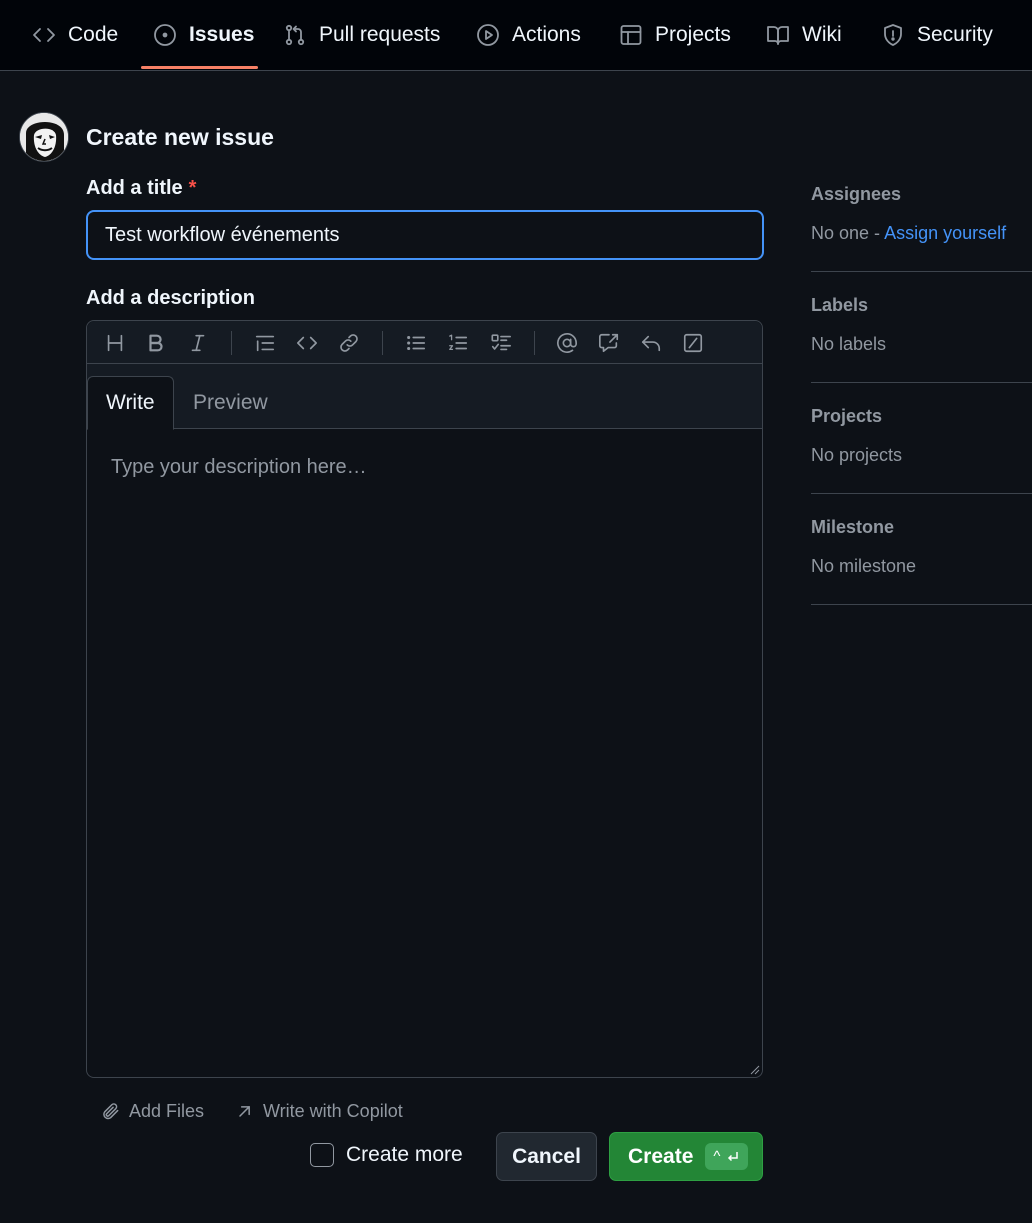 This screenshot has height=1223, width=1032. Describe the element at coordinates (165, 35) in the screenshot. I see `issue-opened-icon` at that location.